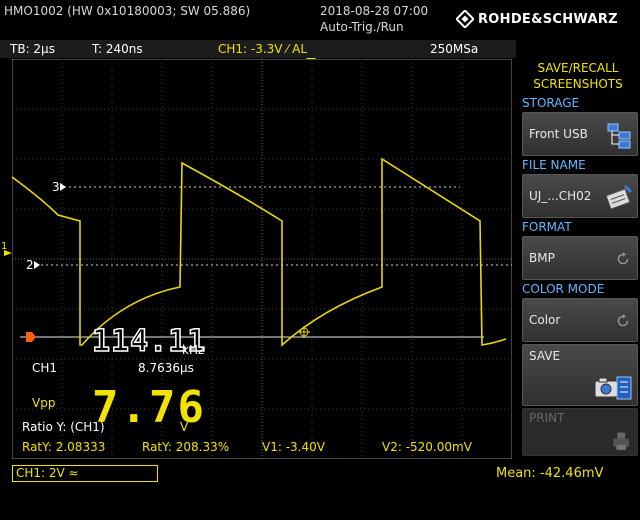 The width and height of the screenshot is (640, 520). What do you see at coordinates (542, 258) in the screenshot?
I see `format-value: BMP` at bounding box center [542, 258].